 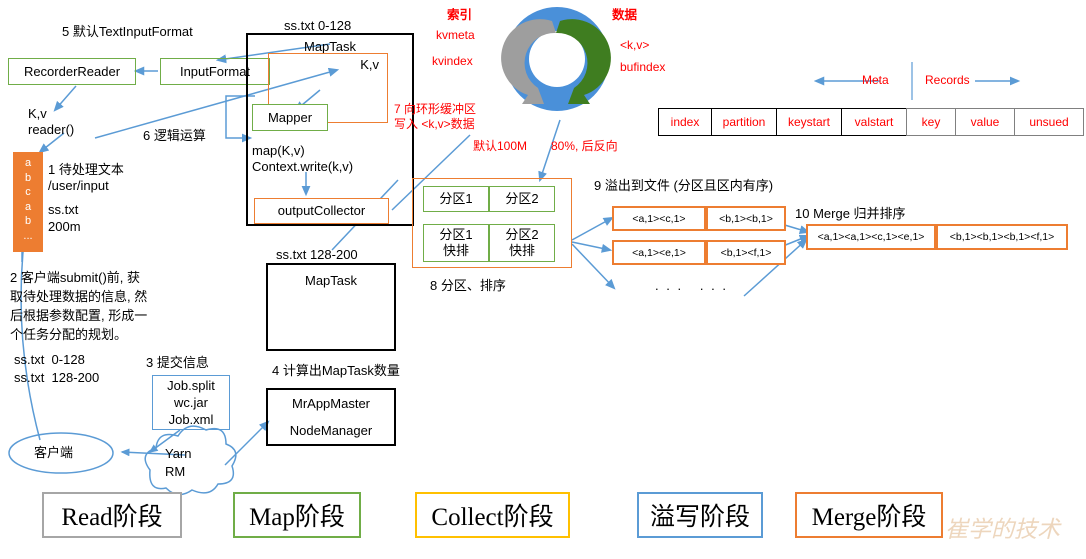 What do you see at coordinates (452, 61) in the screenshot?
I see `kvindex-label: kvindex` at bounding box center [452, 61].